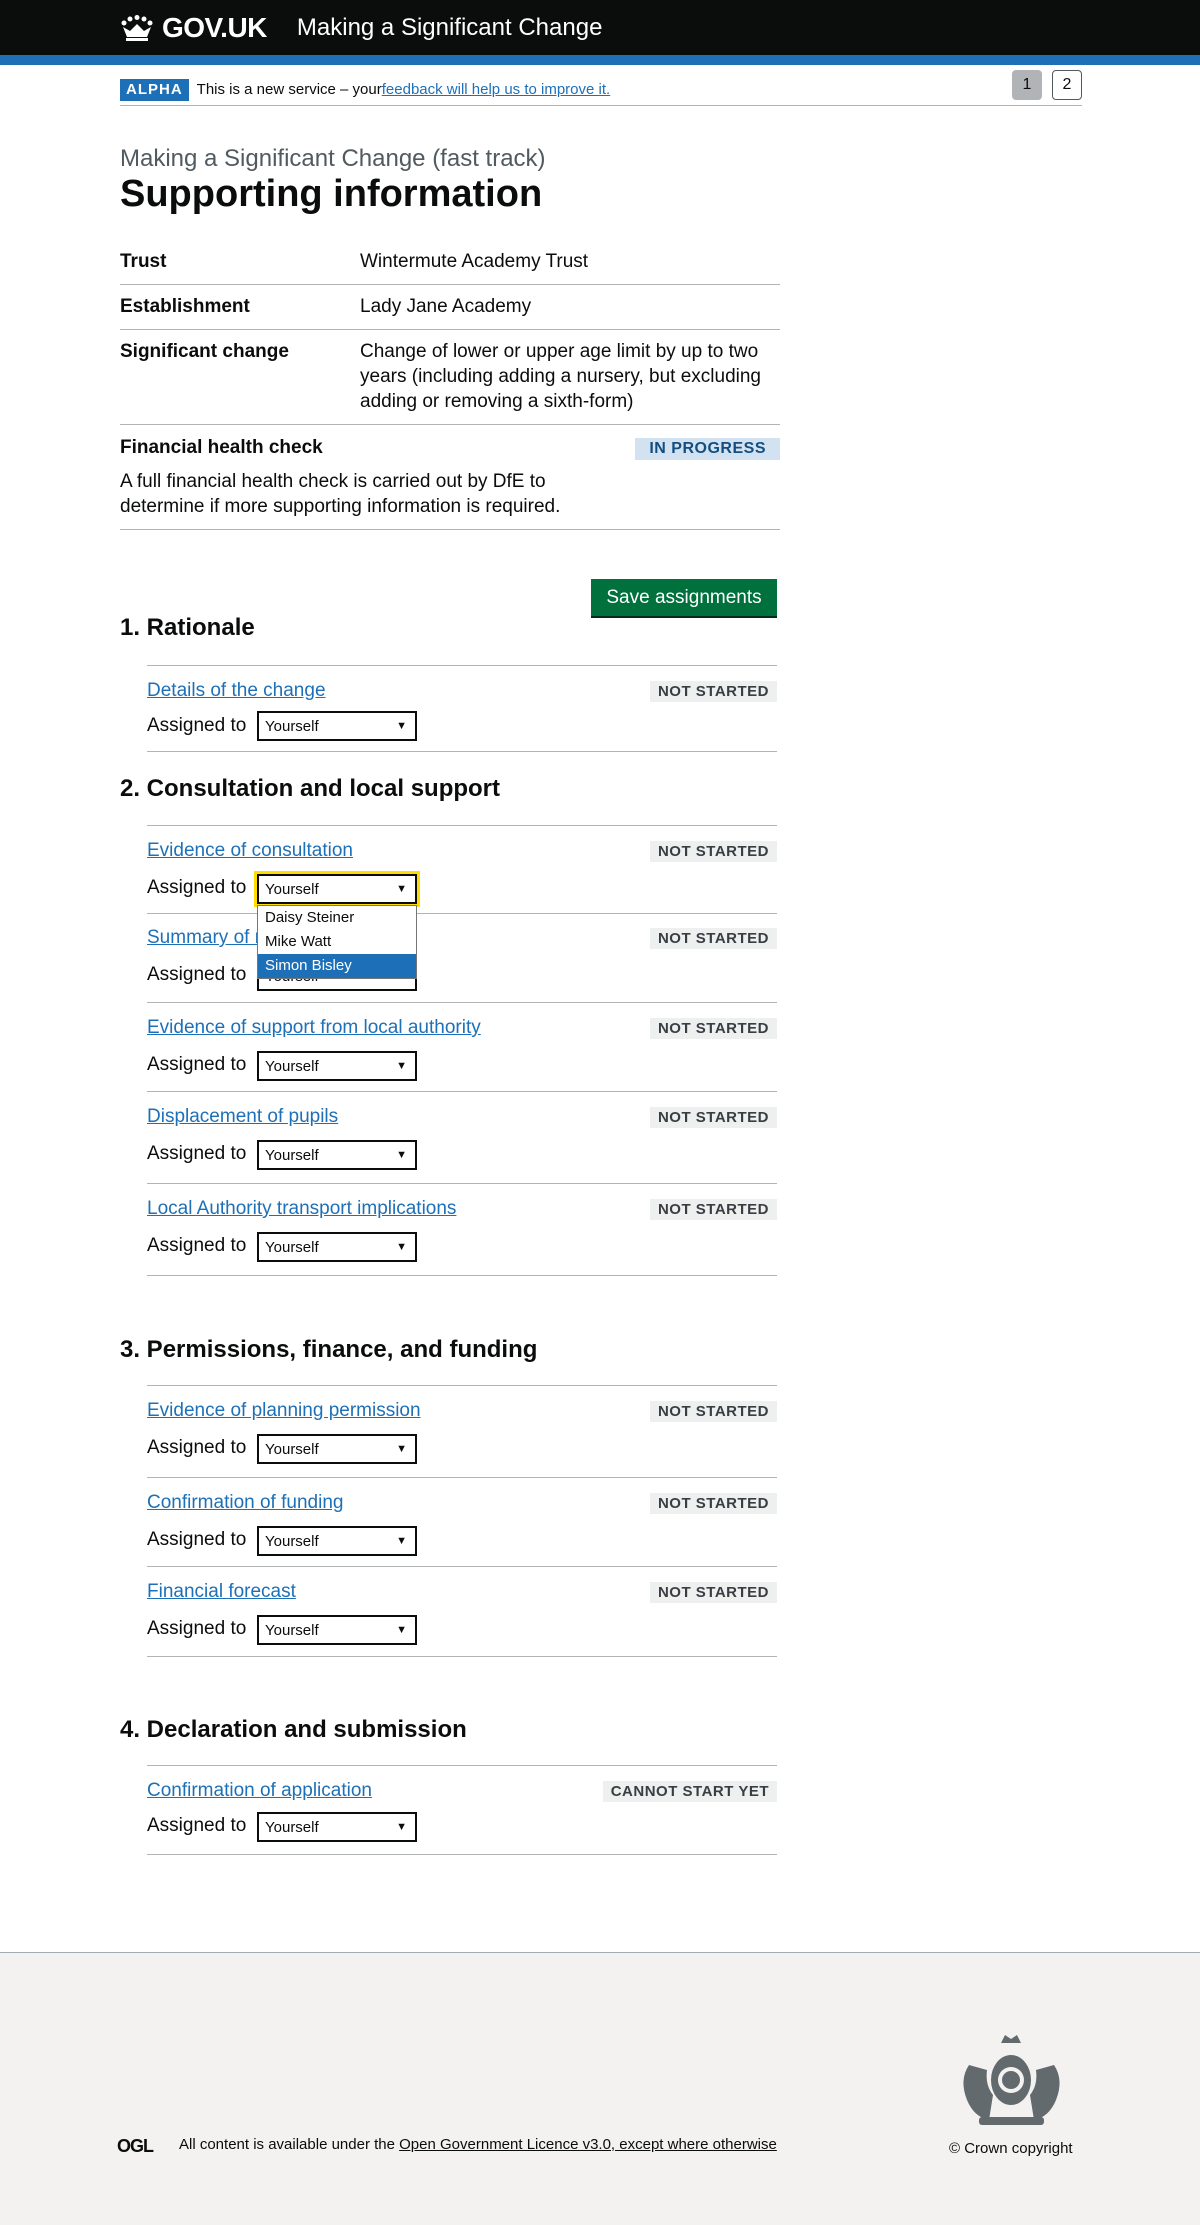  I want to click on crown-icon, so click(137, 27).